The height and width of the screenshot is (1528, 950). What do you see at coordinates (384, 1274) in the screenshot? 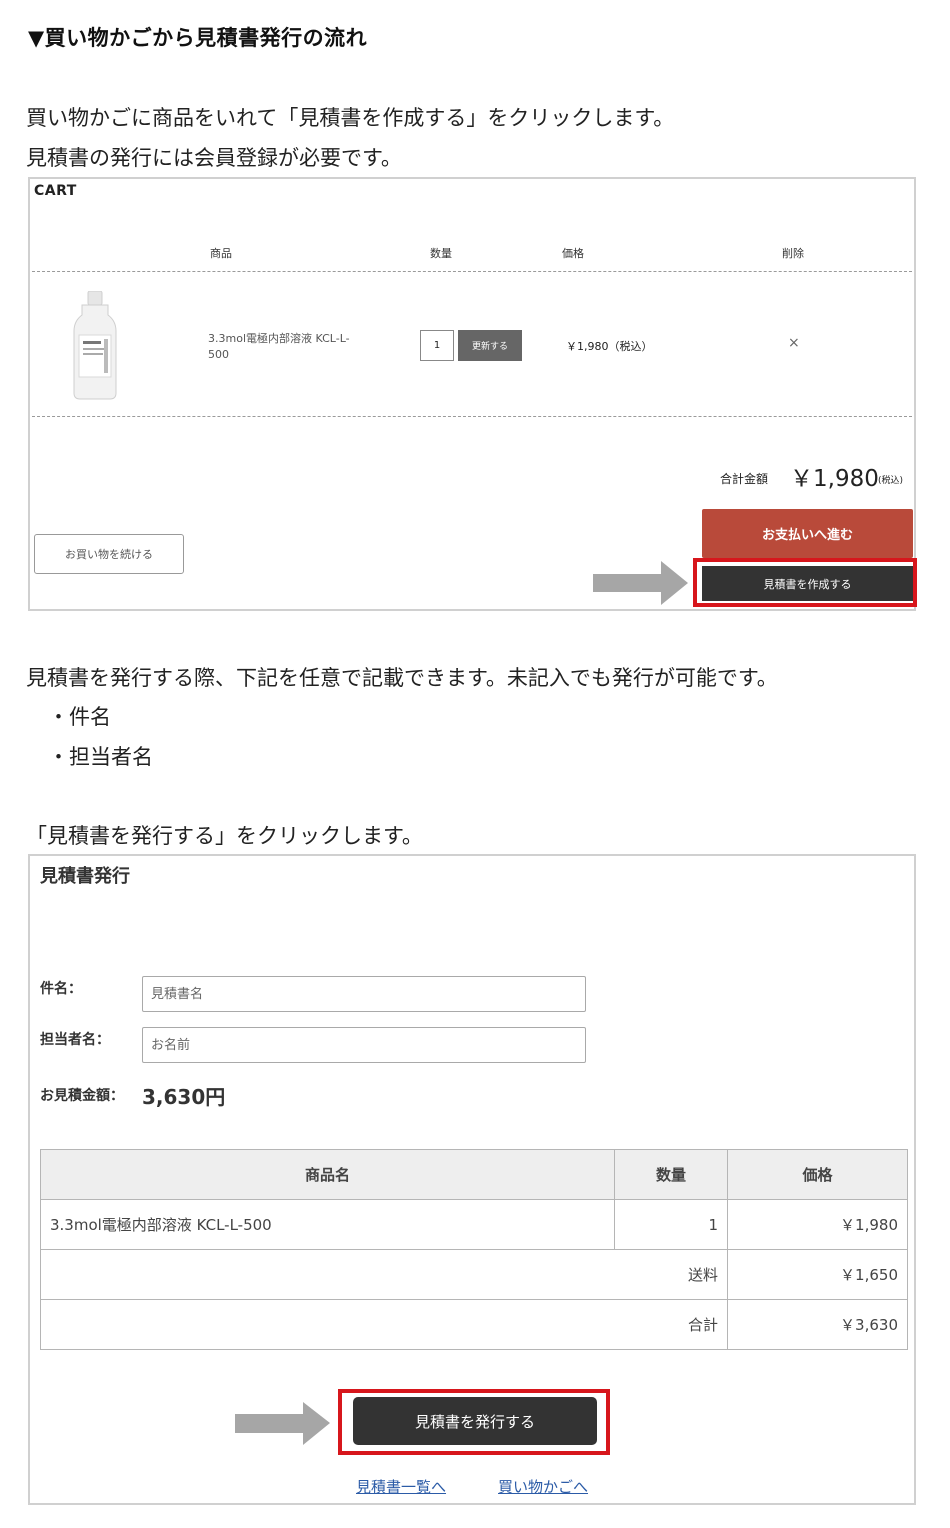
I see `shipping-label: 送料` at bounding box center [384, 1274].